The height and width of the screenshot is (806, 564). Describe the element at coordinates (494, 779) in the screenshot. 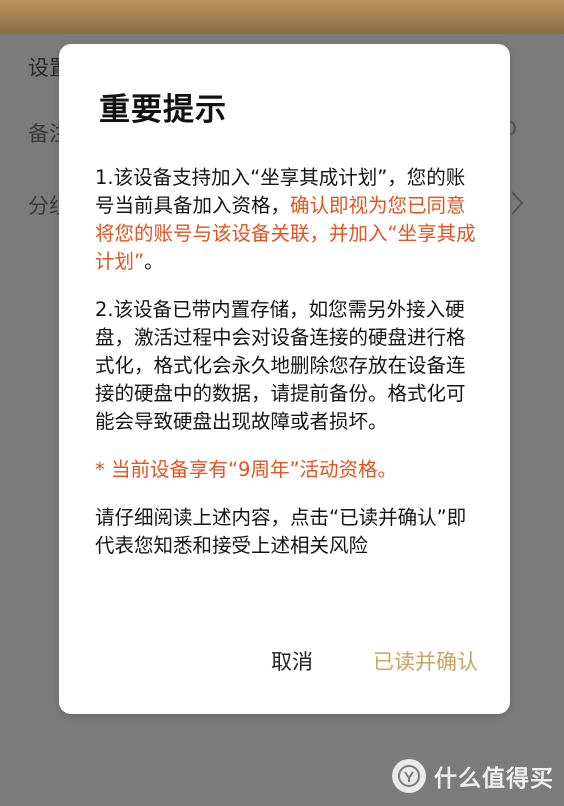

I see `watermark-text: 什么值得买` at that location.